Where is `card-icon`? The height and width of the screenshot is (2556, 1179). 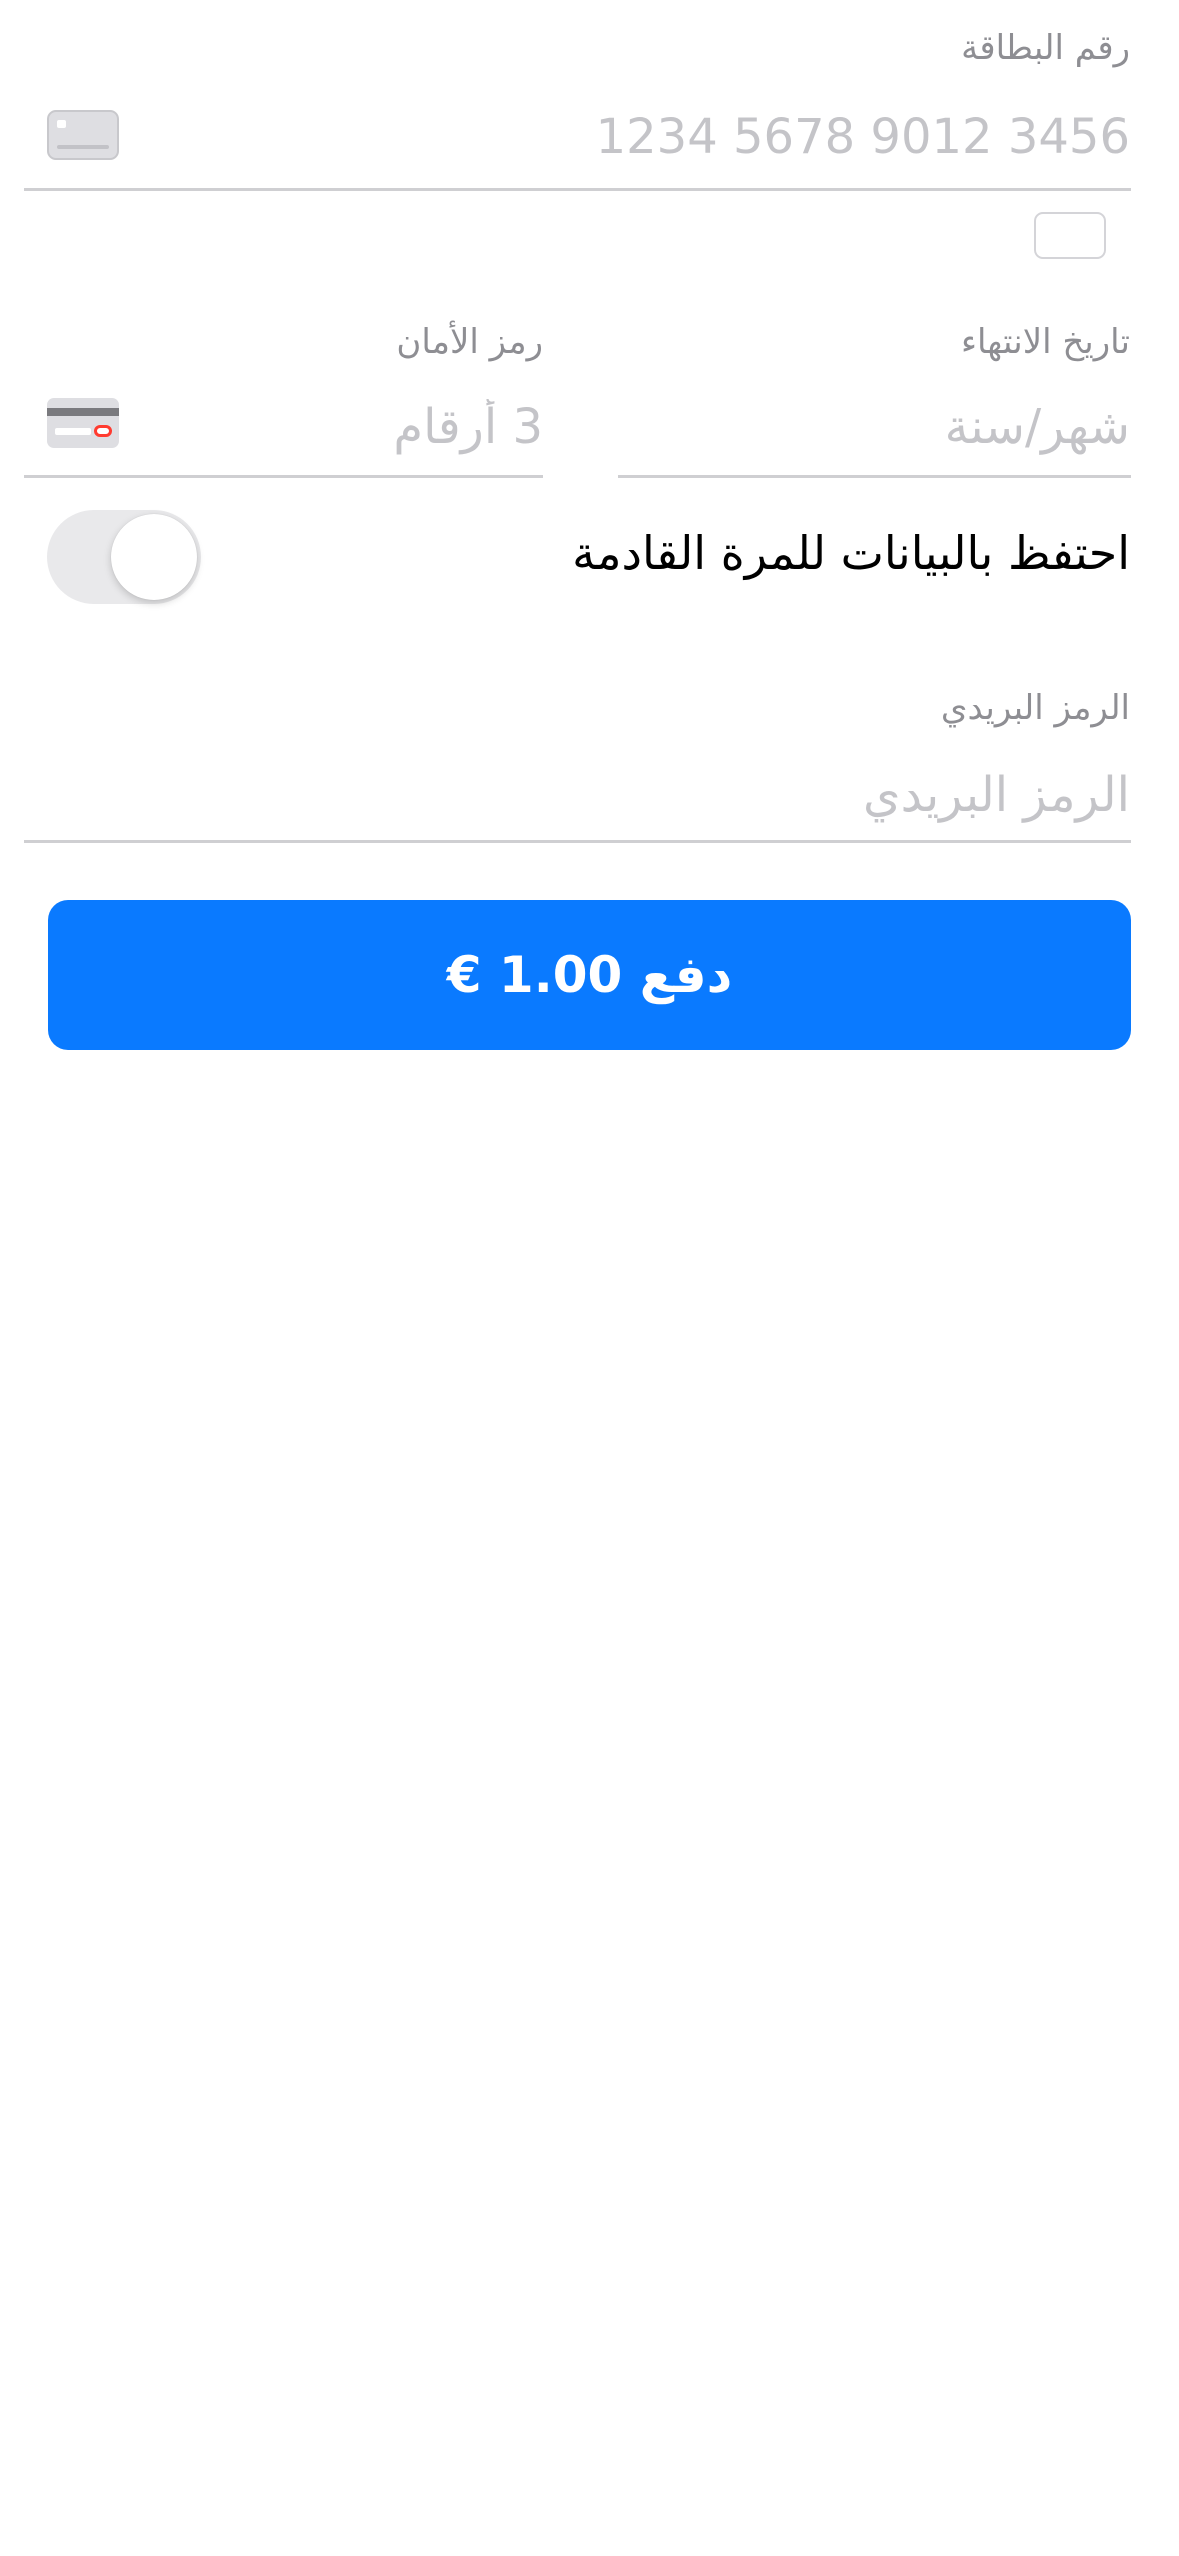 card-icon is located at coordinates (83, 135).